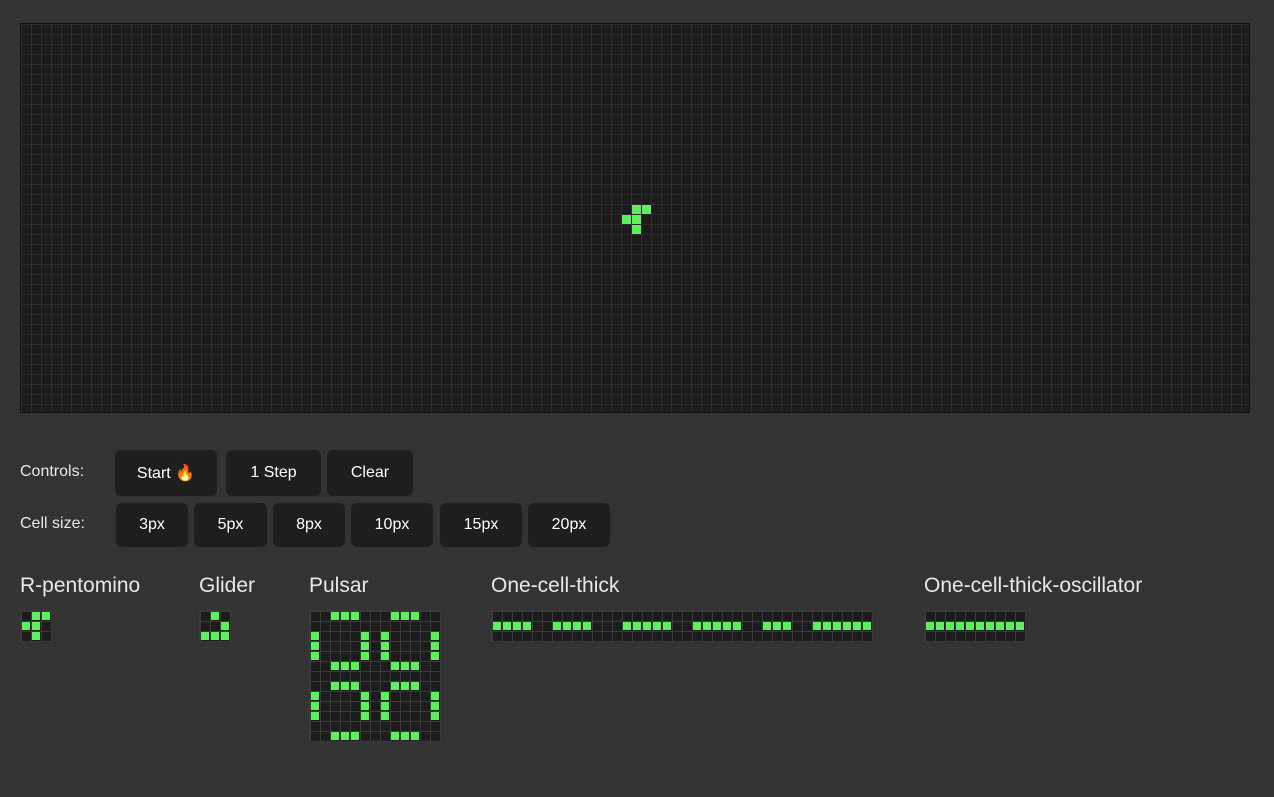 This screenshot has height=797, width=1274. Describe the element at coordinates (569, 525) in the screenshot. I see `cell-size-20px-button: 20px` at that location.